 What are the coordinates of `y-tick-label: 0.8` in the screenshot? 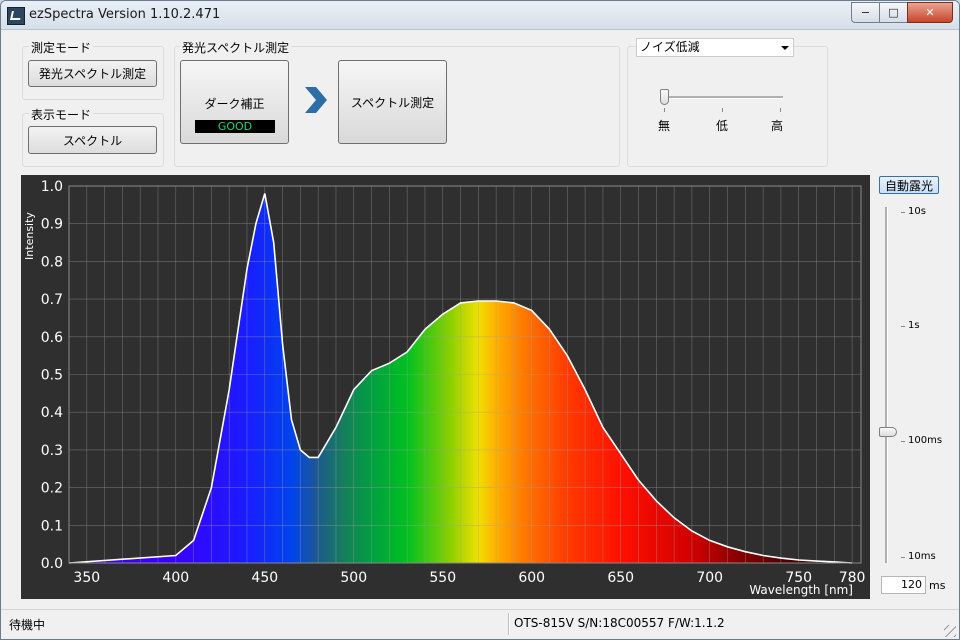 It's located at (52, 262).